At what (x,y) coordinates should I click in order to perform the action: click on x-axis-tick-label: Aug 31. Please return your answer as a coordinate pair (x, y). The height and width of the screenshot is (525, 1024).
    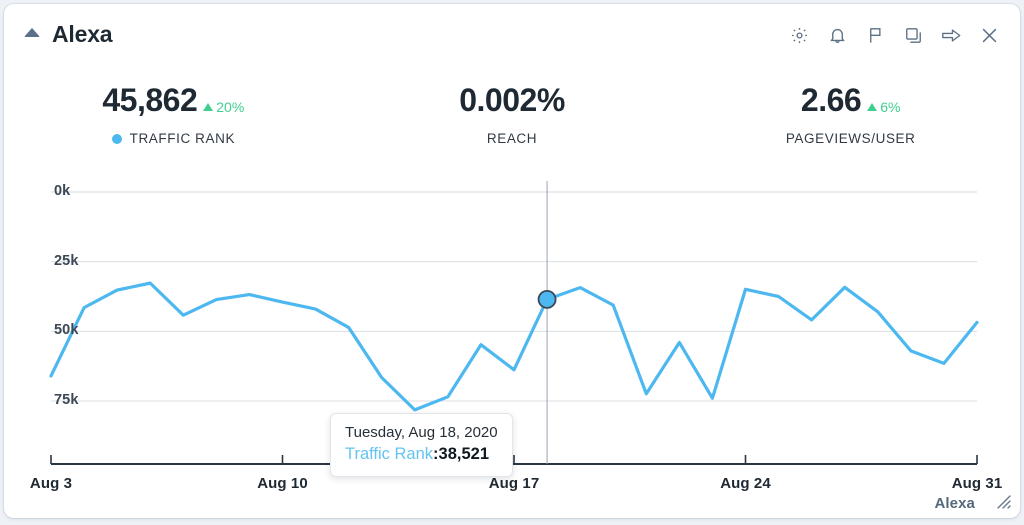
    Looking at the image, I should click on (977, 483).